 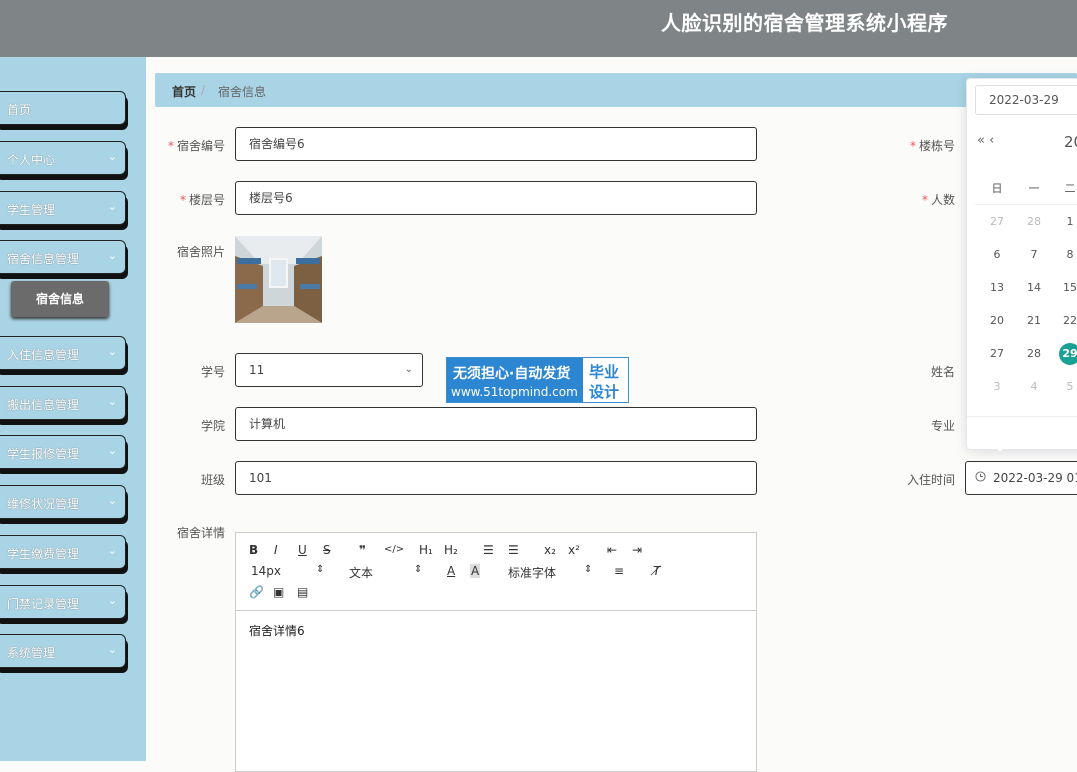 I want to click on background-color-button: A, so click(x=475, y=571).